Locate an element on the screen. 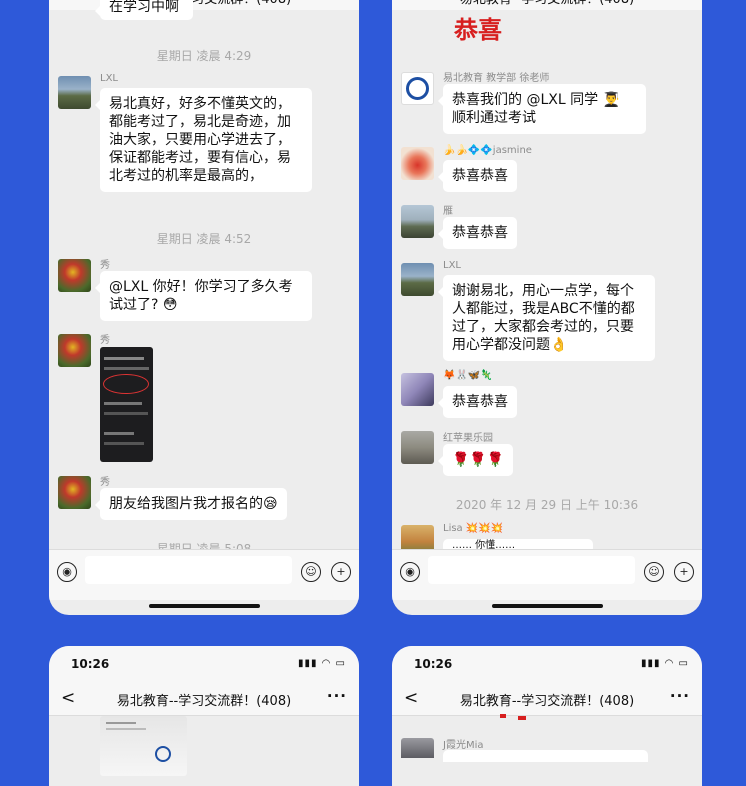 The image size is (746, 786). chat-window-bottom-left: 10:26 ▮▮▮ ◠ ▭ < 易北教育--学习交流群！(408) ··· is located at coordinates (204, 716).